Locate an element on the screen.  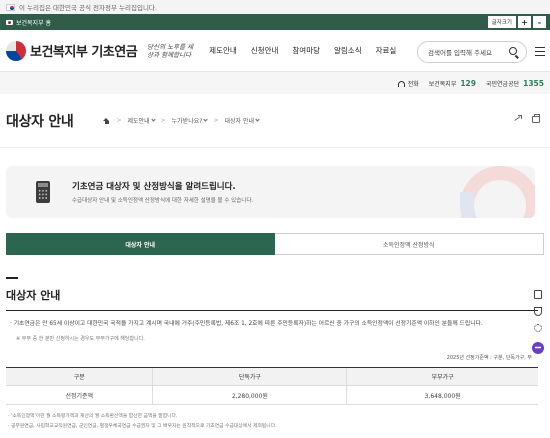
breadcrumb-item: 누가받나요? is located at coordinates (190, 120).